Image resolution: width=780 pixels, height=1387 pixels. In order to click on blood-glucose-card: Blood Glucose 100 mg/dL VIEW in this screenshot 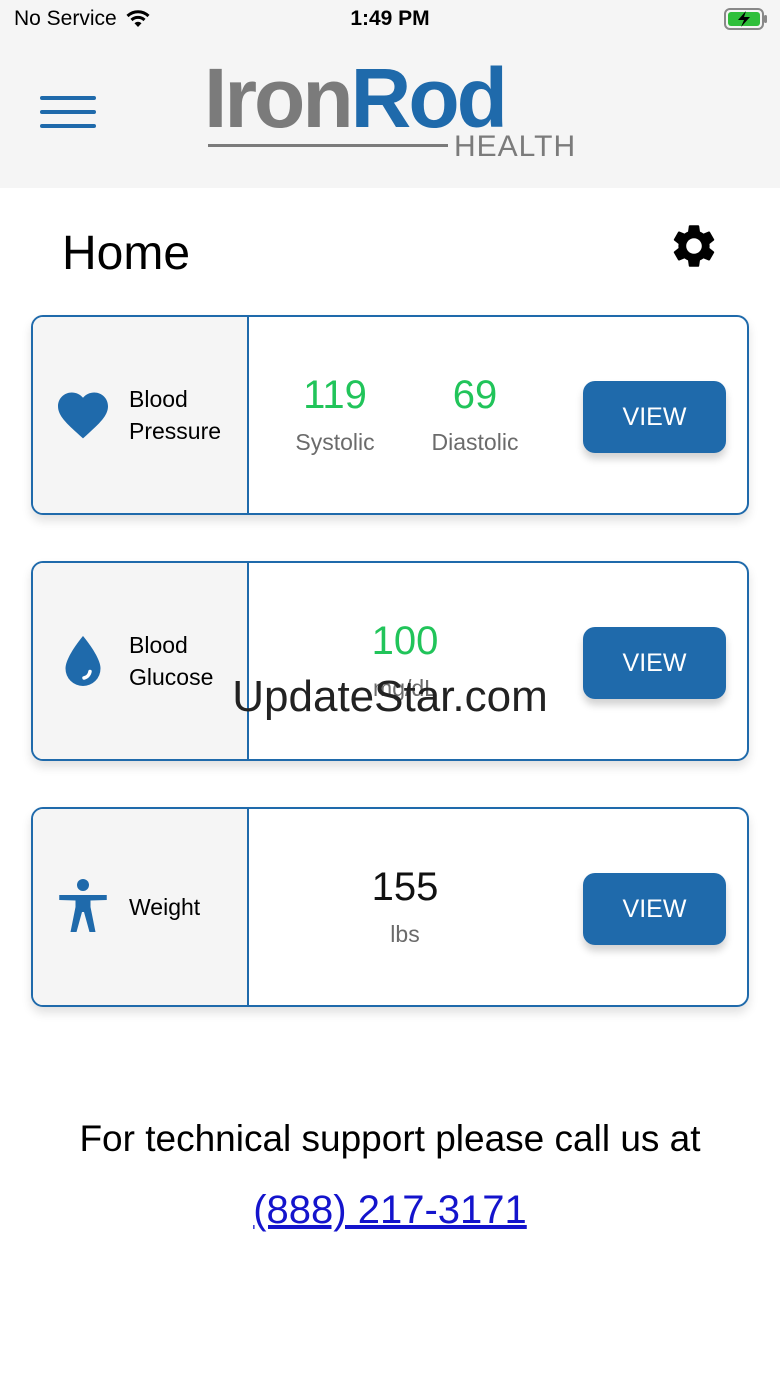, I will do `click(390, 661)`.